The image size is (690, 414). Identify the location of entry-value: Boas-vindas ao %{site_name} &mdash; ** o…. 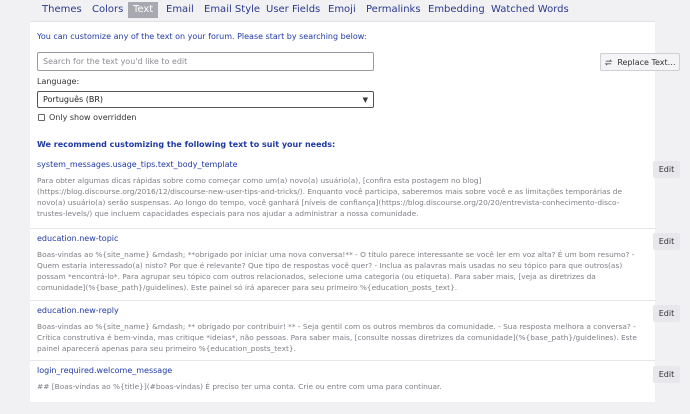
(337, 337).